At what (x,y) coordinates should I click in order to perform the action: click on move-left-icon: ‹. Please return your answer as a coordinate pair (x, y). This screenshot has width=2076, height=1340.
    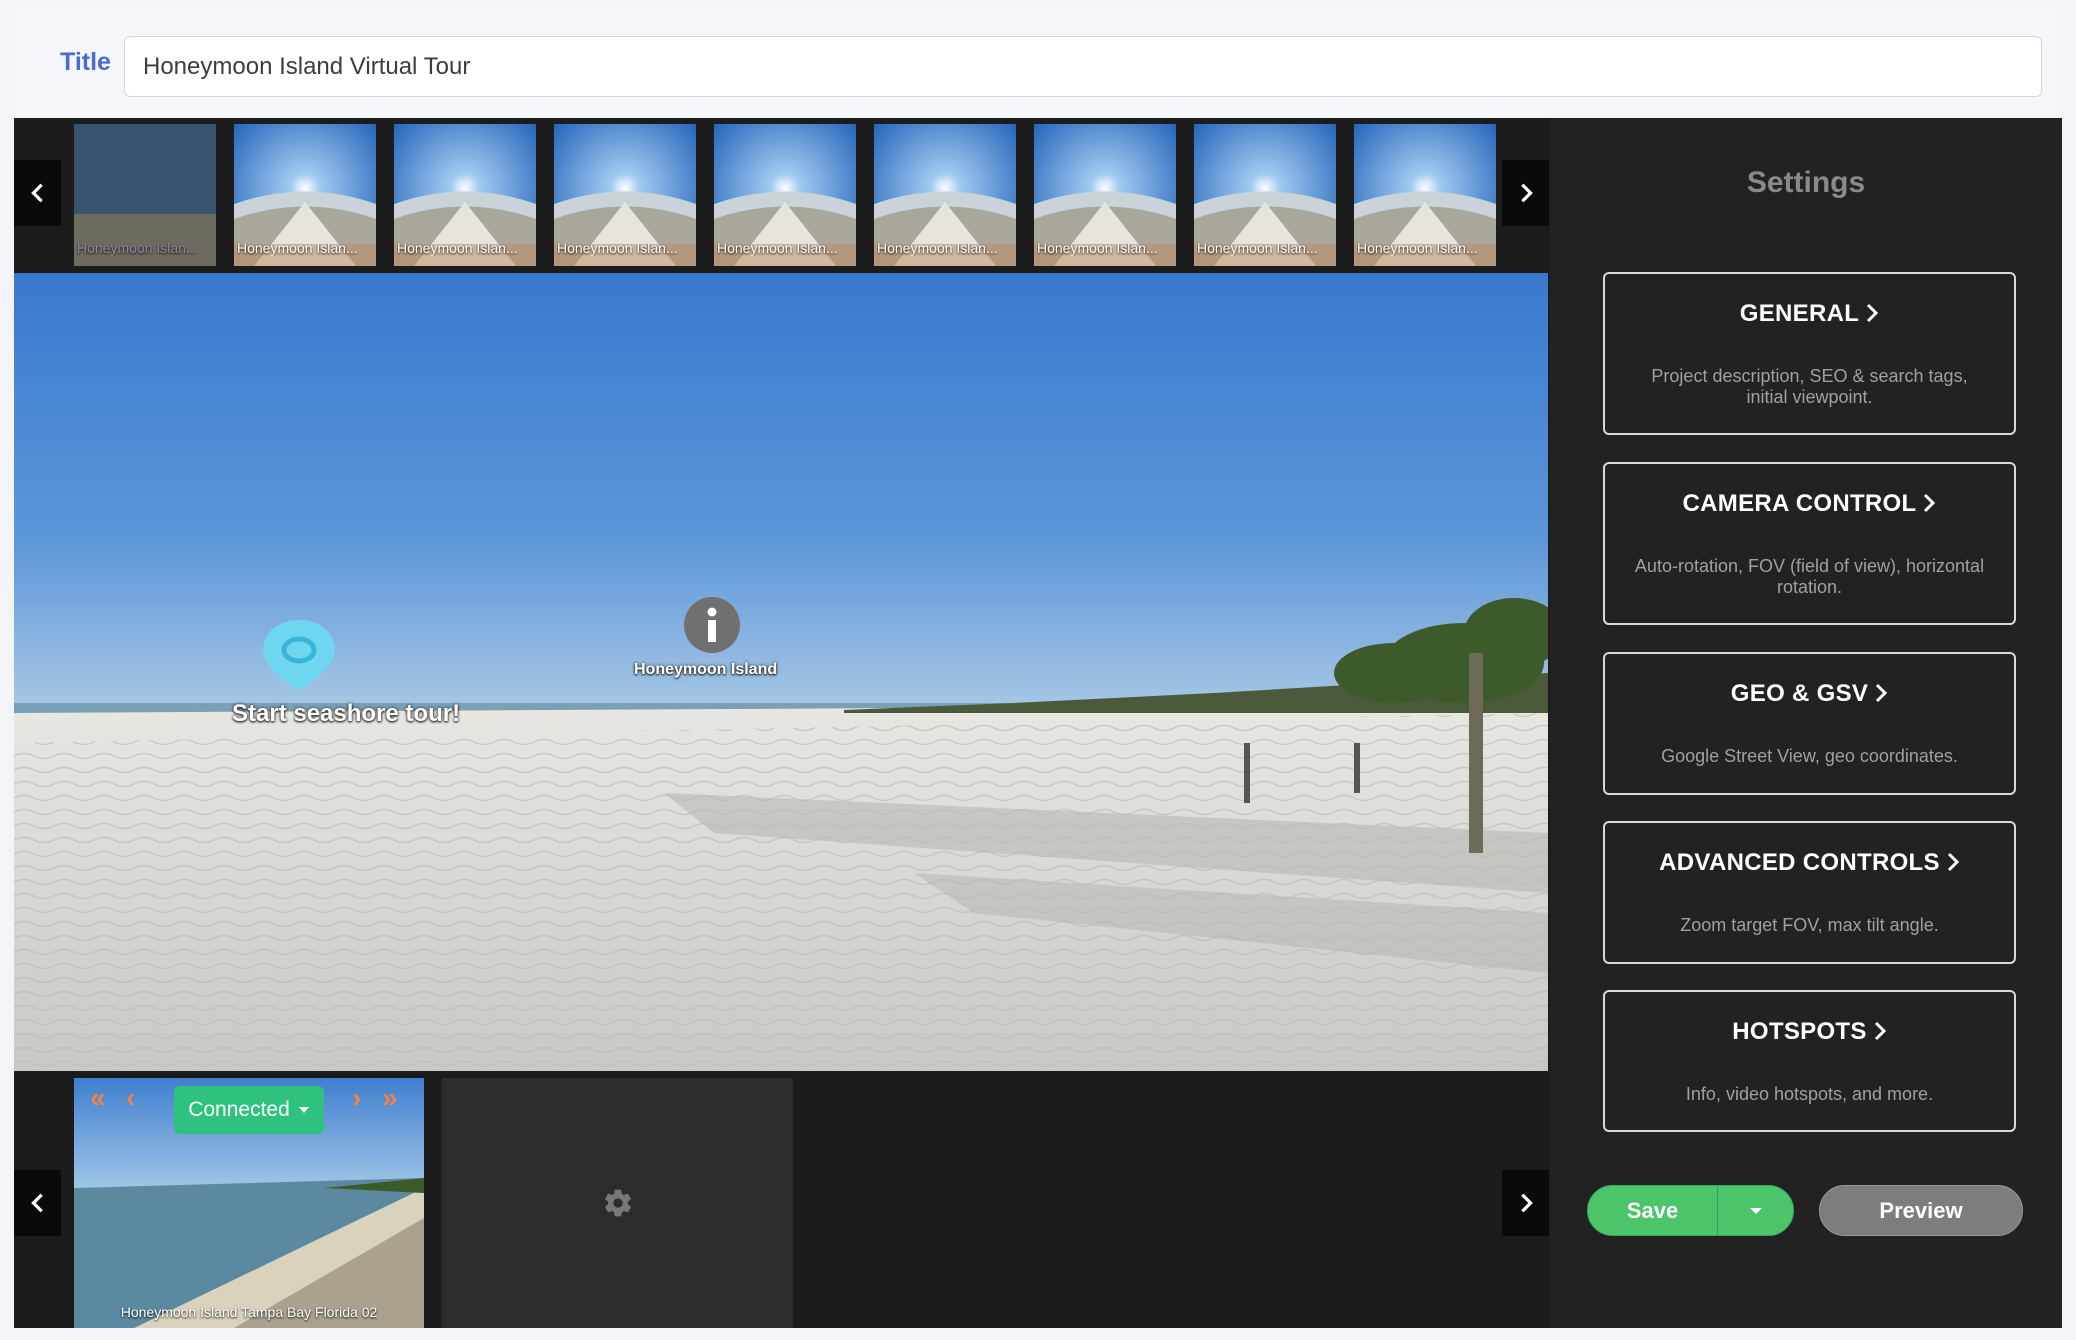
    Looking at the image, I should click on (130, 1098).